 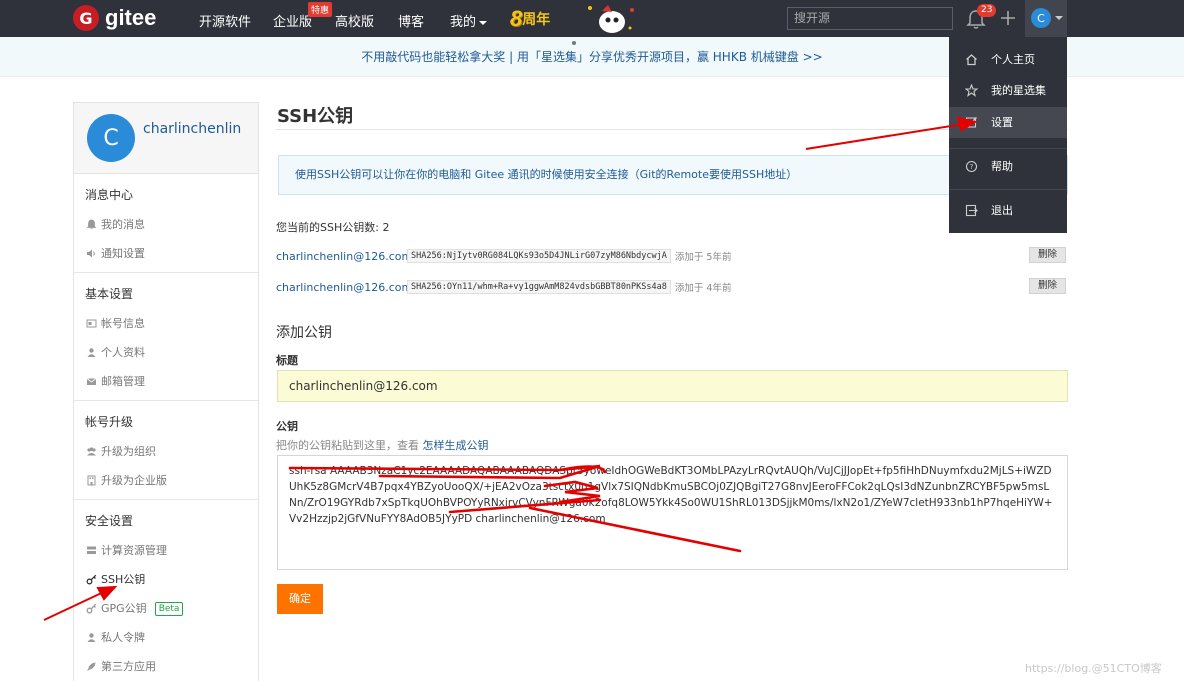 I want to click on anniversary-banner: 8 周年, so click(x=530, y=19).